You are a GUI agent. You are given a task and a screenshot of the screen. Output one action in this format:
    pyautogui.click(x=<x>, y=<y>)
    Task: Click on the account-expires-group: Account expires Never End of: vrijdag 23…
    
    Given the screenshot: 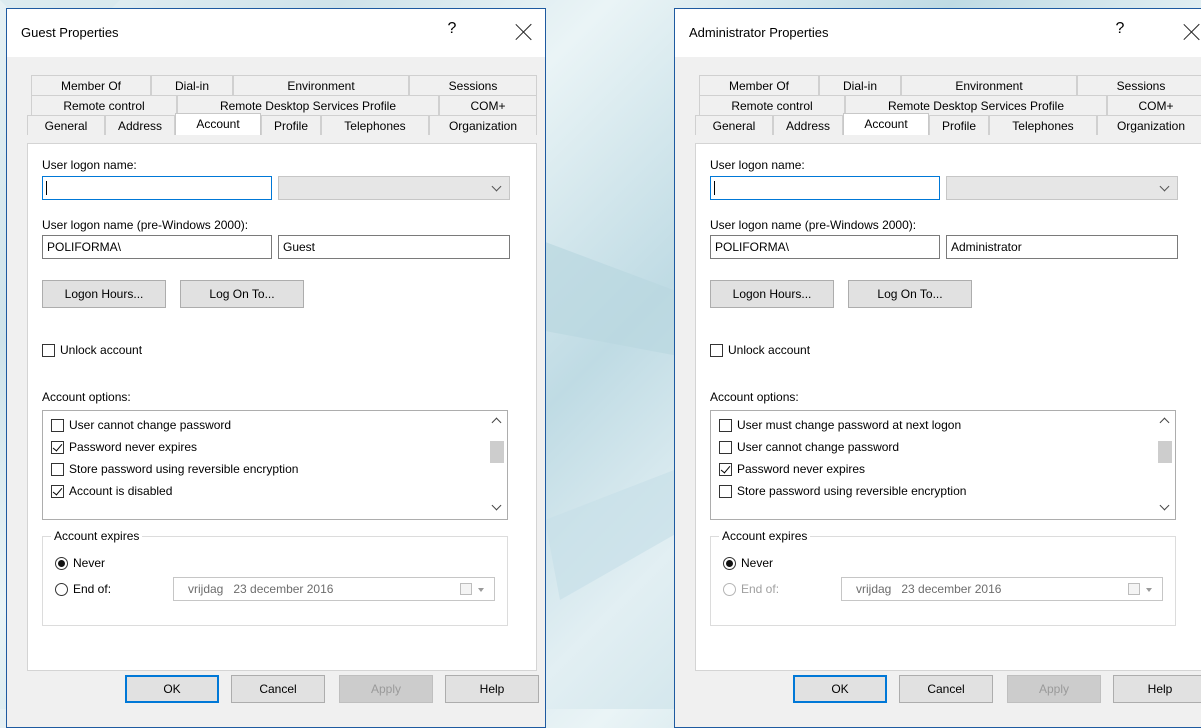 What is the action you would take?
    pyautogui.click(x=943, y=577)
    